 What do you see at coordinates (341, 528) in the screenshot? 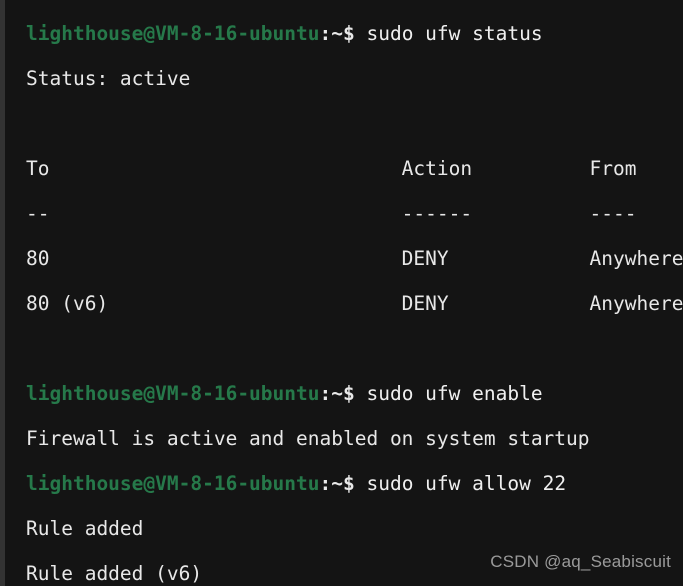
I see `terminal-line-rule-added: Rule added` at bounding box center [341, 528].